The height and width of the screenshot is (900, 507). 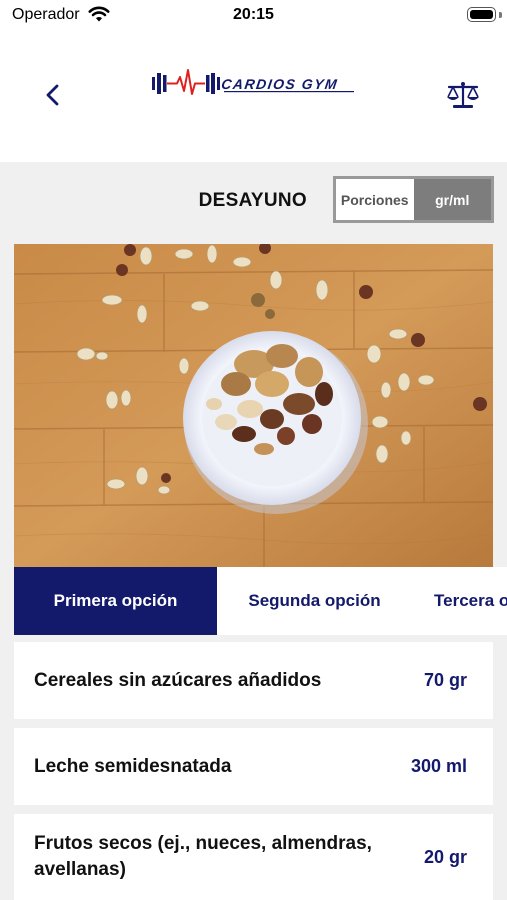 I want to click on tab-segunda-opcion: Segunda opción, so click(x=314, y=601).